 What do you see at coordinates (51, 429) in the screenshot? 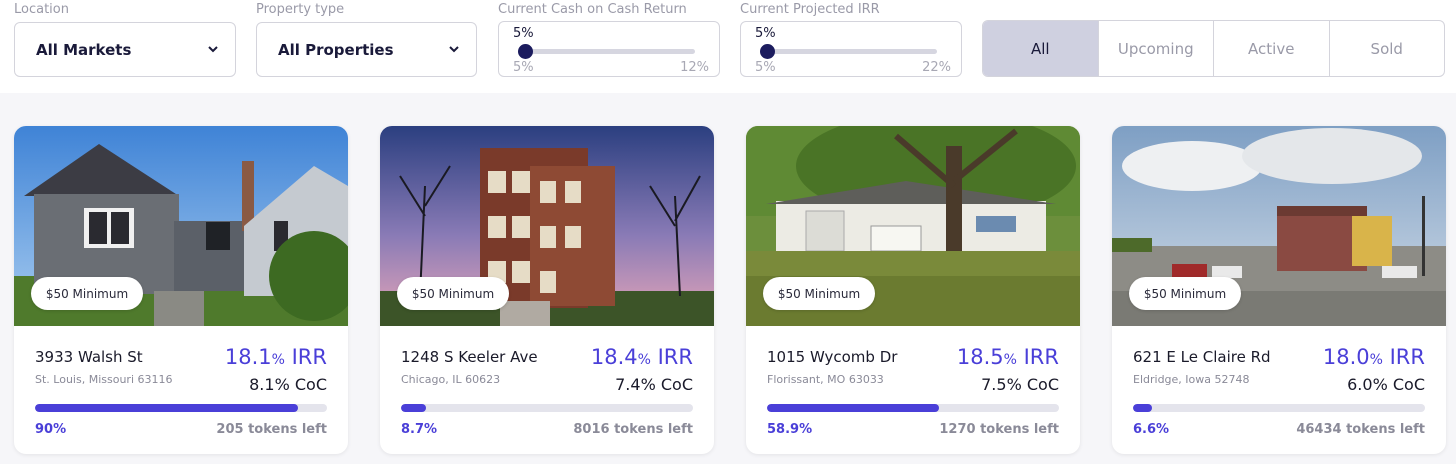
I see `funded-percent: 90%` at bounding box center [51, 429].